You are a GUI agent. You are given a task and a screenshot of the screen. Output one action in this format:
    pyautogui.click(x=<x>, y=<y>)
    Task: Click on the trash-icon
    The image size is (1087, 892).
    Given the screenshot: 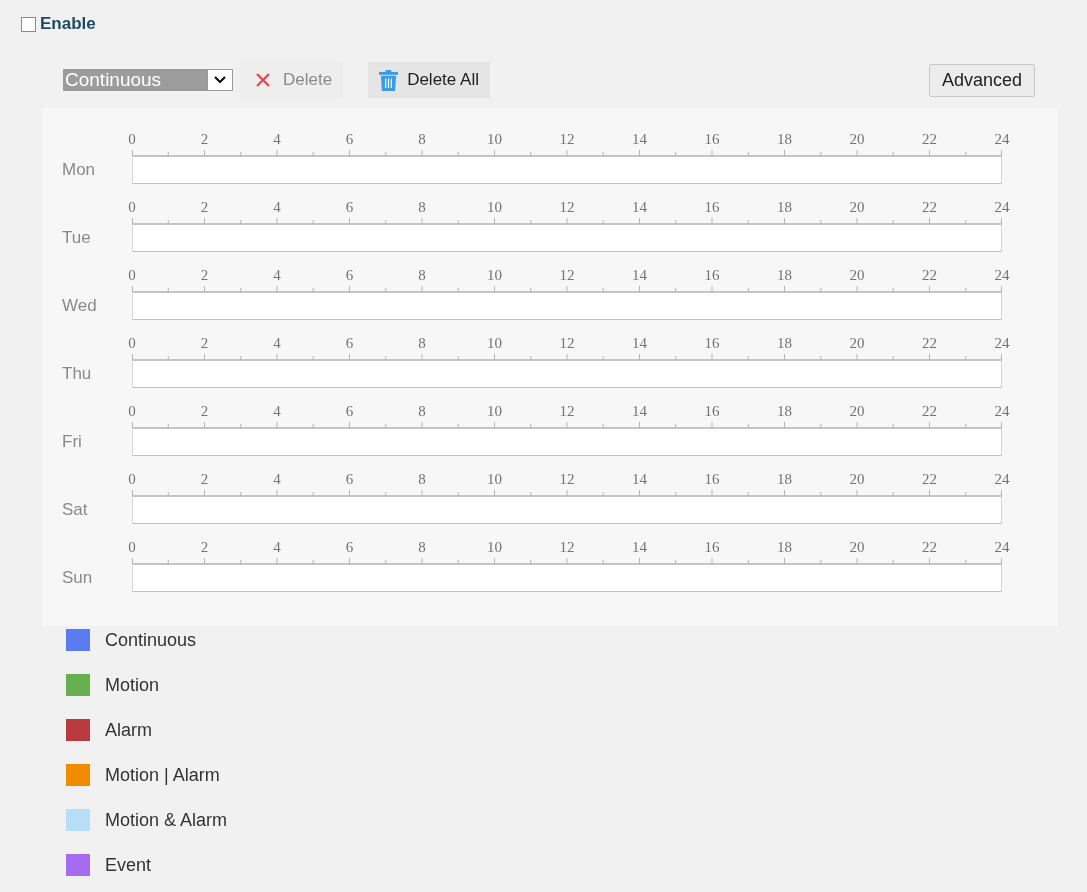 What is the action you would take?
    pyautogui.click(x=389, y=80)
    